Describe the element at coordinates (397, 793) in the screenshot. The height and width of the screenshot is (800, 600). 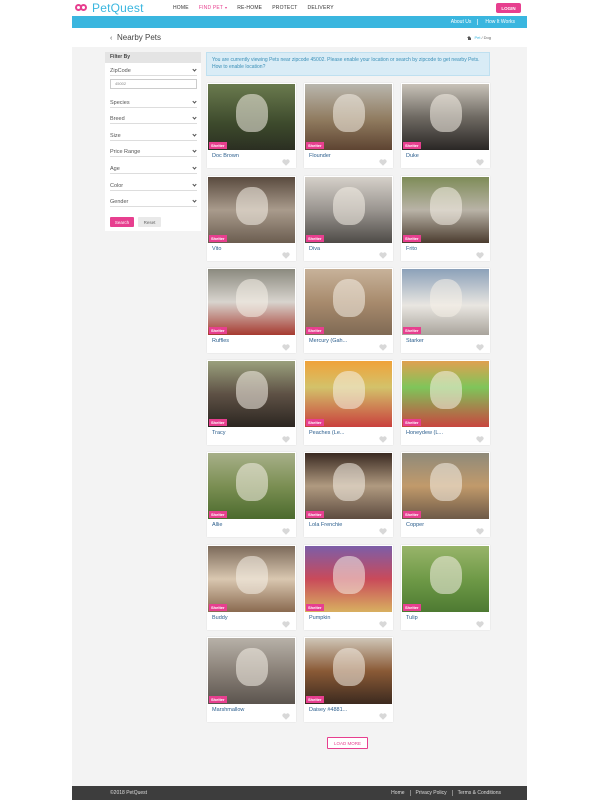
I see `footer-home-link: Home` at that location.